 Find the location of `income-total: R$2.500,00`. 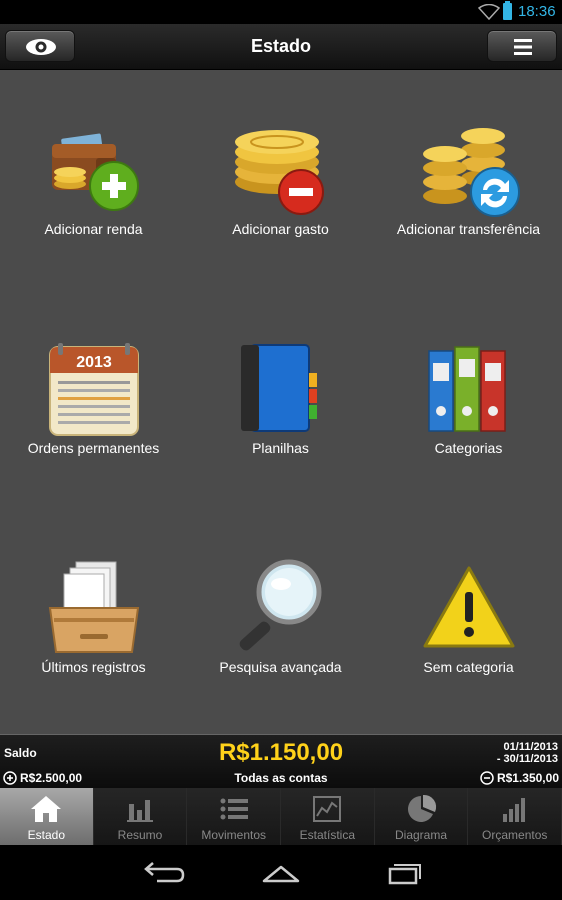

income-total: R$2.500,00 is located at coordinates (42, 778).